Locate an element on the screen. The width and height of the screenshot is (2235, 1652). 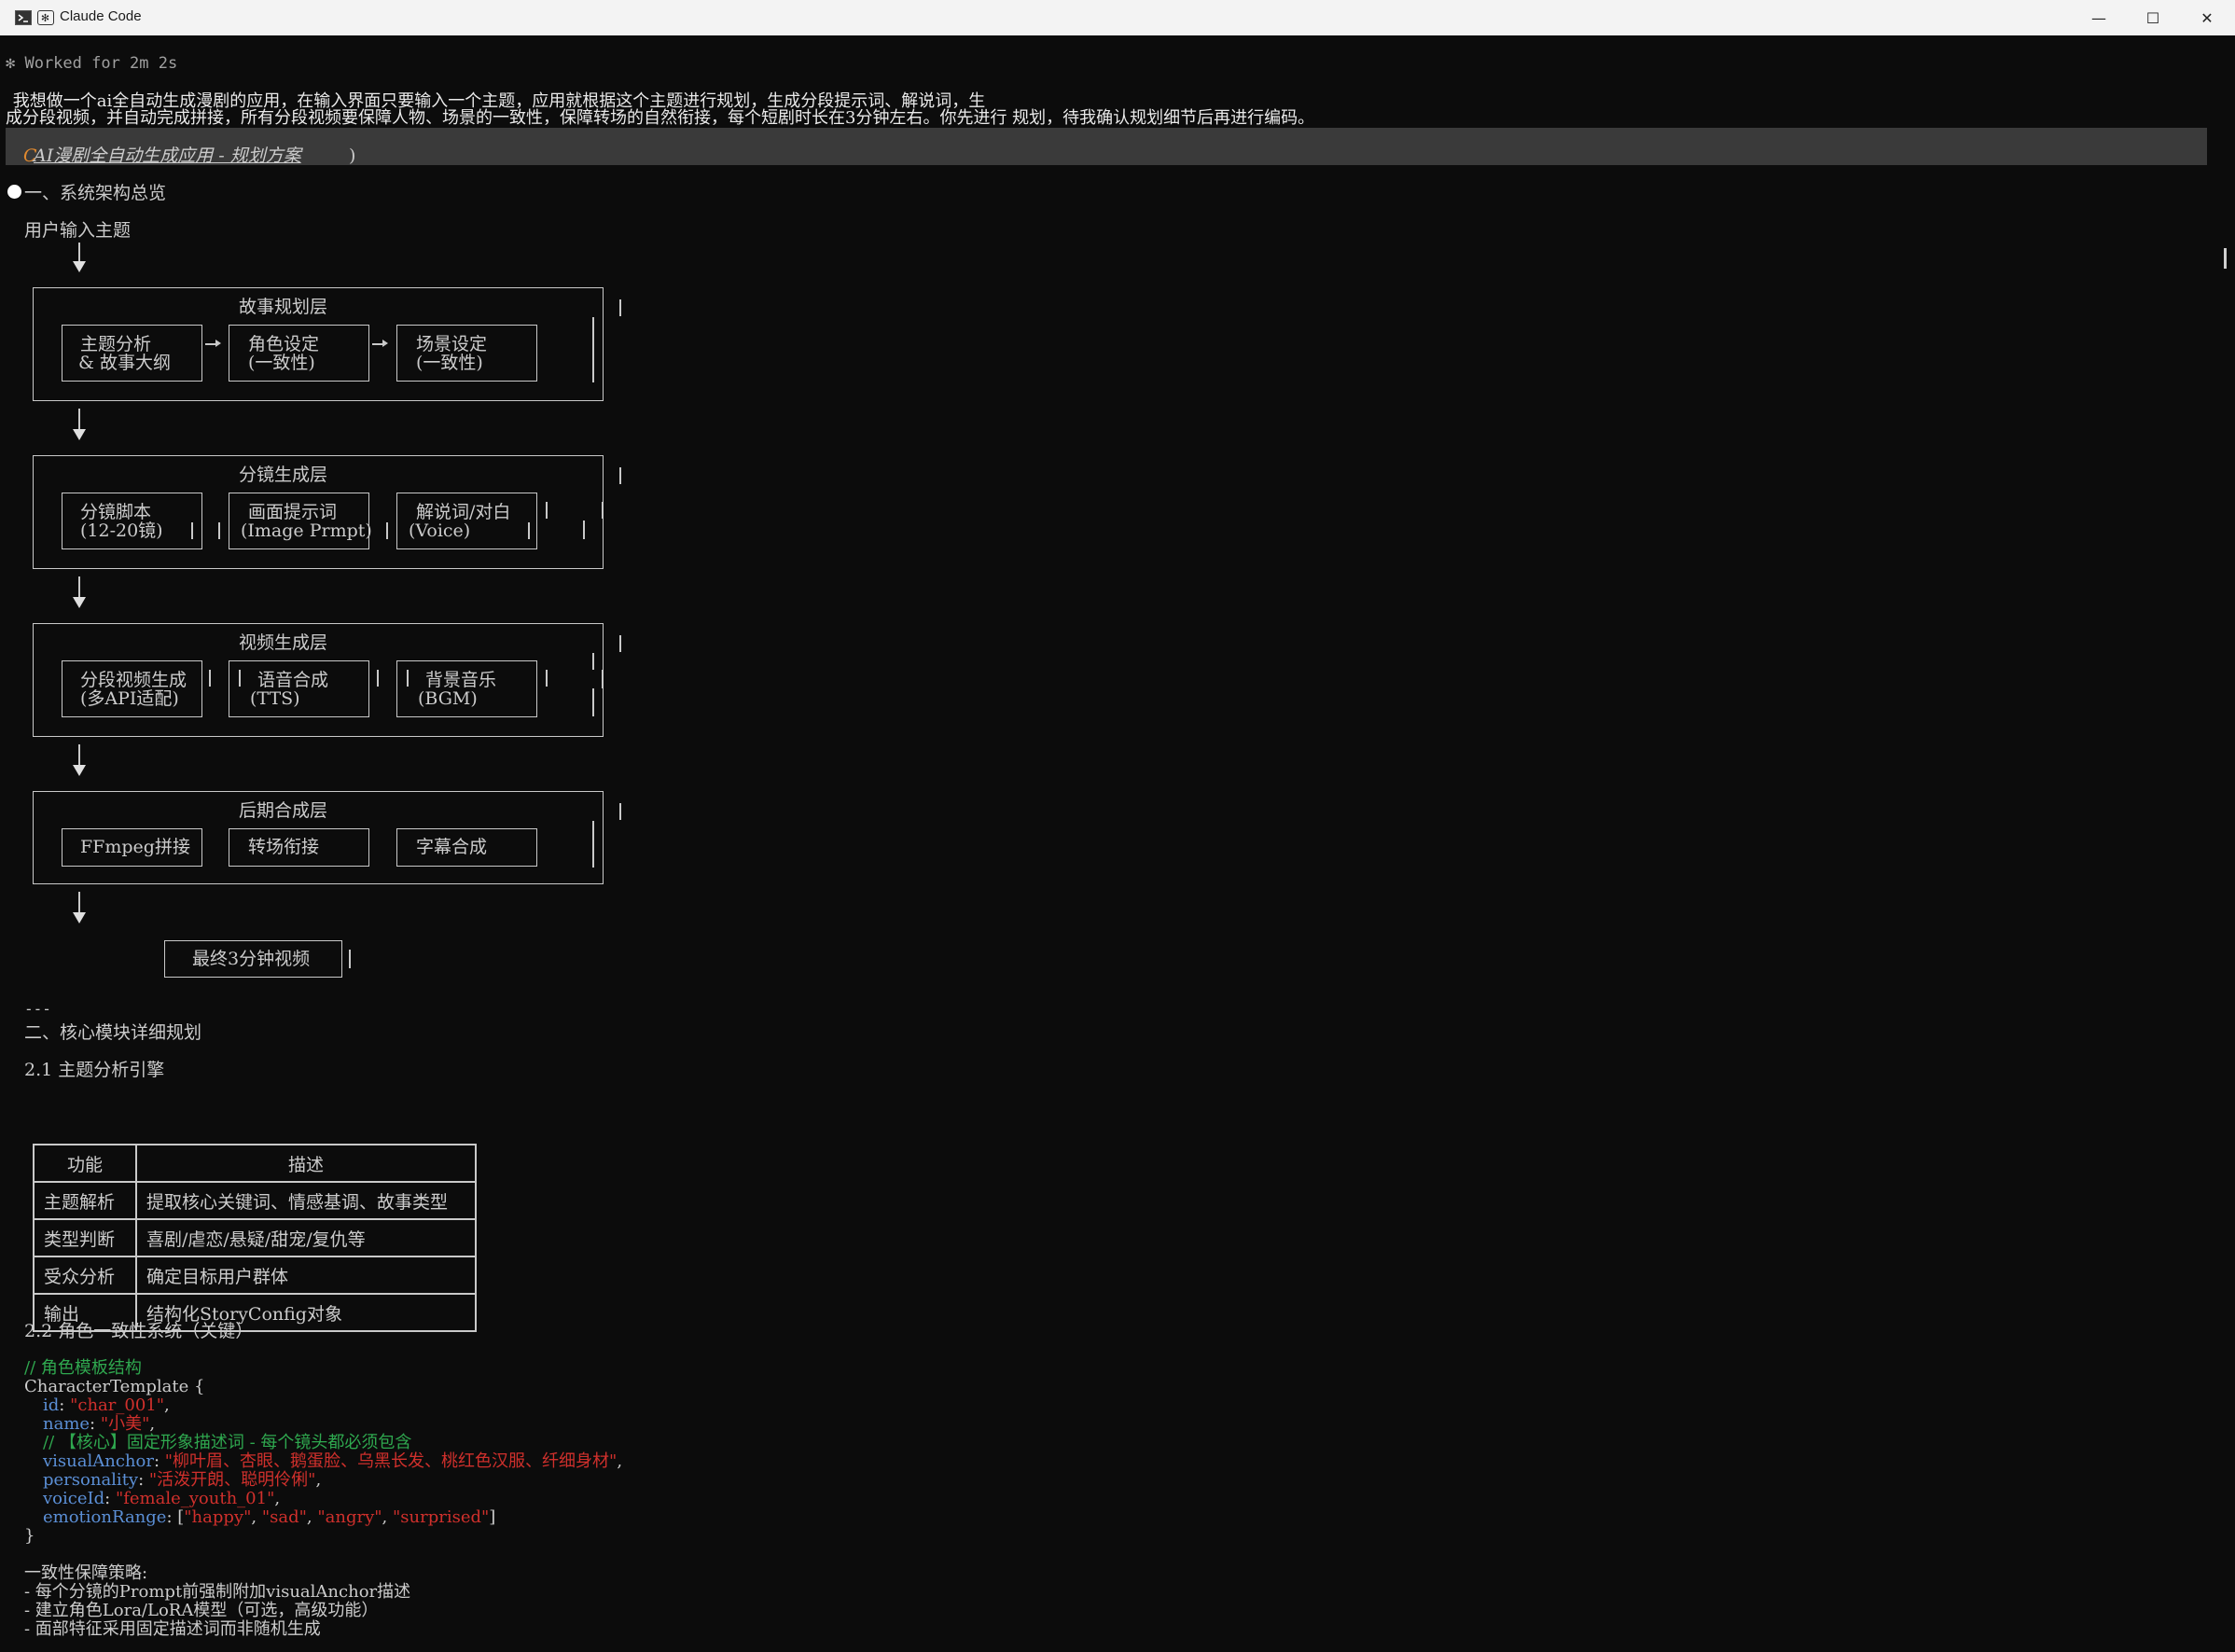
code-key: emotionRange is located at coordinates (105, 1517).